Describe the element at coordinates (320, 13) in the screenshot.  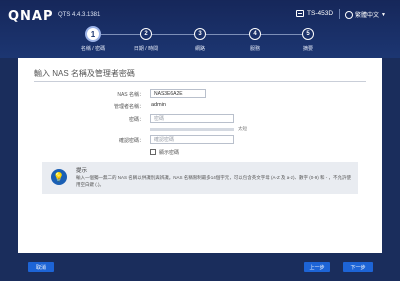
I see `model-name: TS-453D` at that location.